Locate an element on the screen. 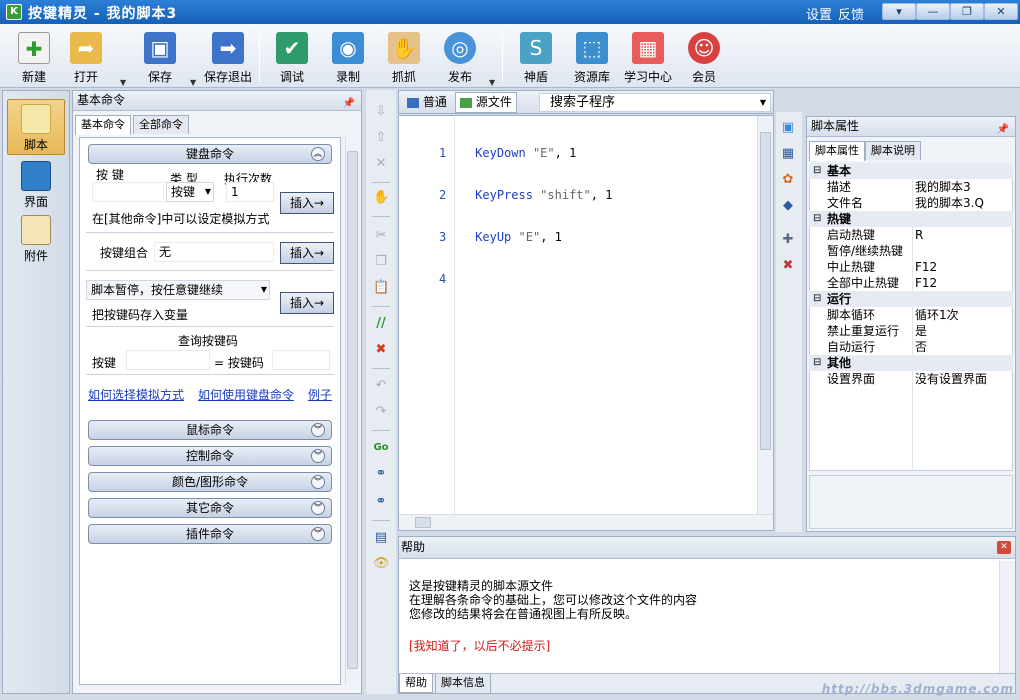 This screenshot has height=700, width=1020. move-down-icon: ⇩ is located at coordinates (381, 112).